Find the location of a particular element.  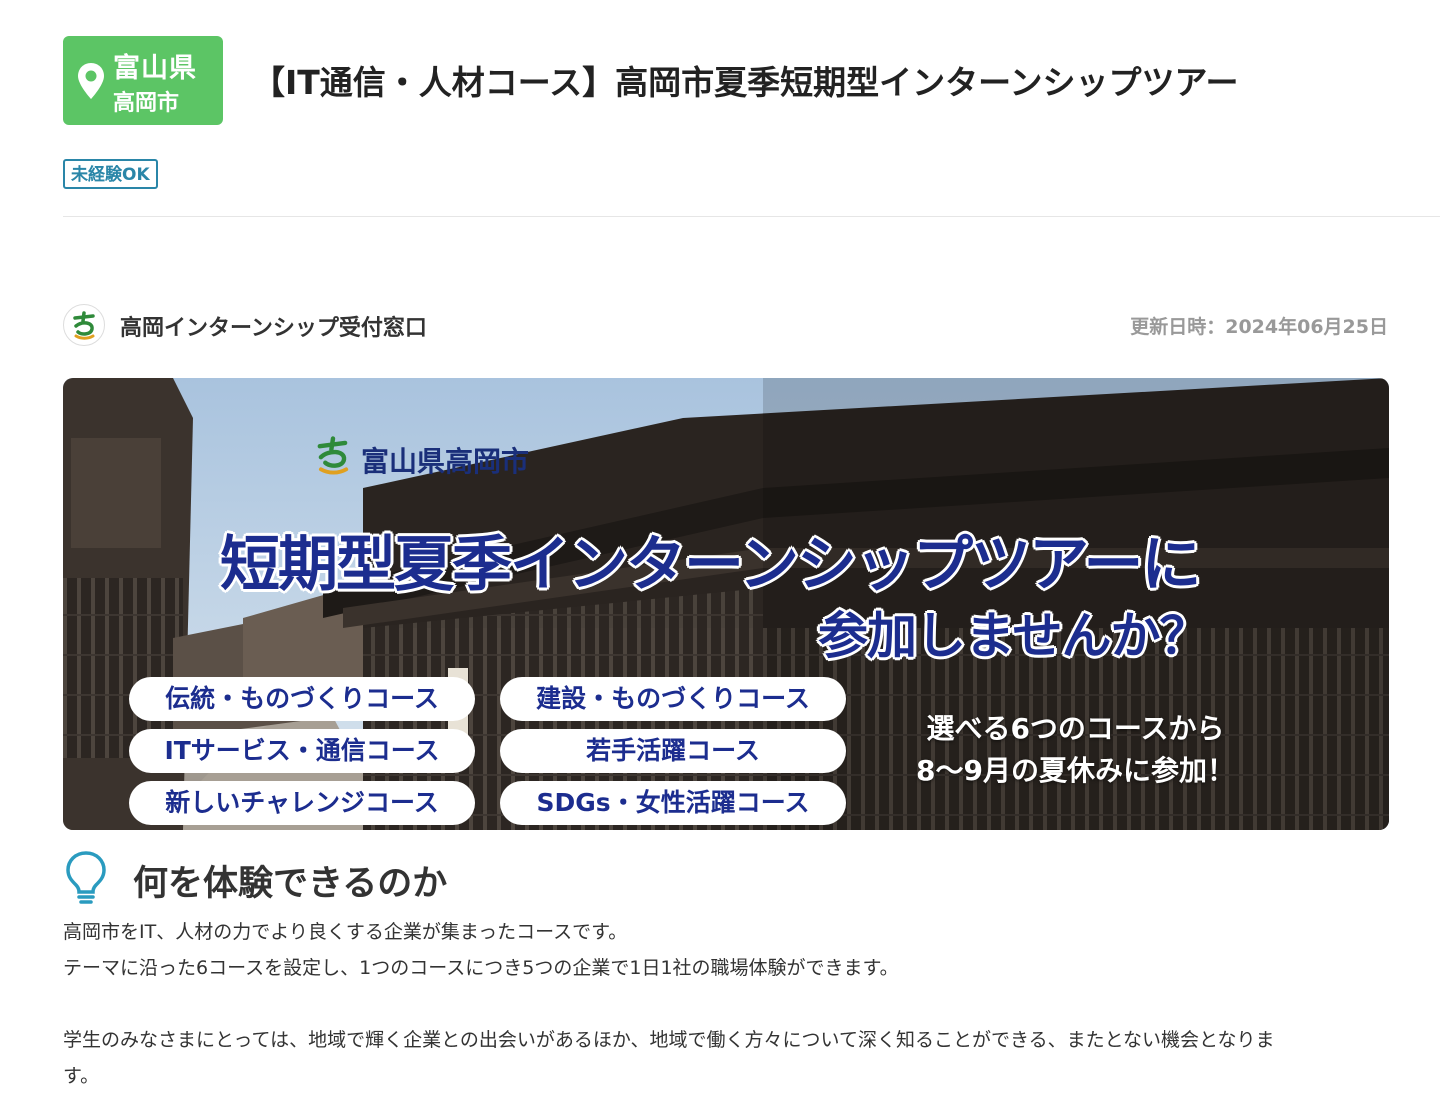

course-pill: 若手活躍コース is located at coordinates (673, 751).